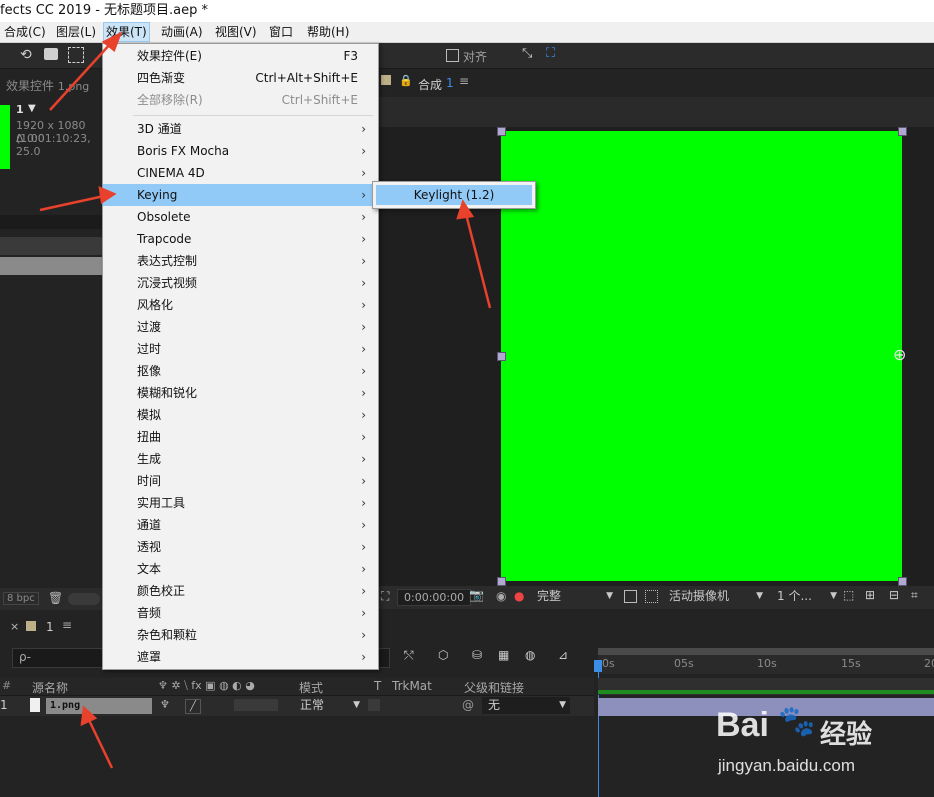  I want to click on watermark-brand-b: 经验, so click(846, 735).